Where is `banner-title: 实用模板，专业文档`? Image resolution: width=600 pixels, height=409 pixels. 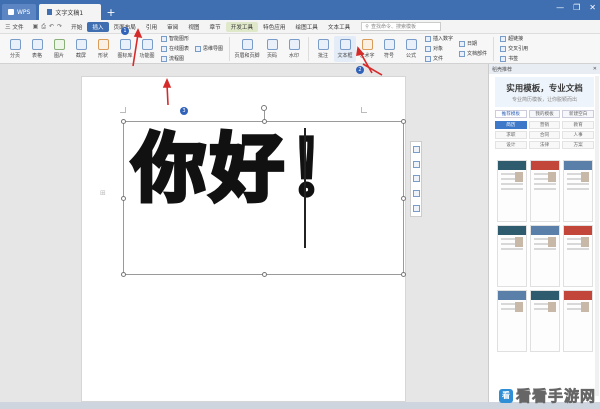 banner-title: 实用模板，专业文档 is located at coordinates (544, 88).